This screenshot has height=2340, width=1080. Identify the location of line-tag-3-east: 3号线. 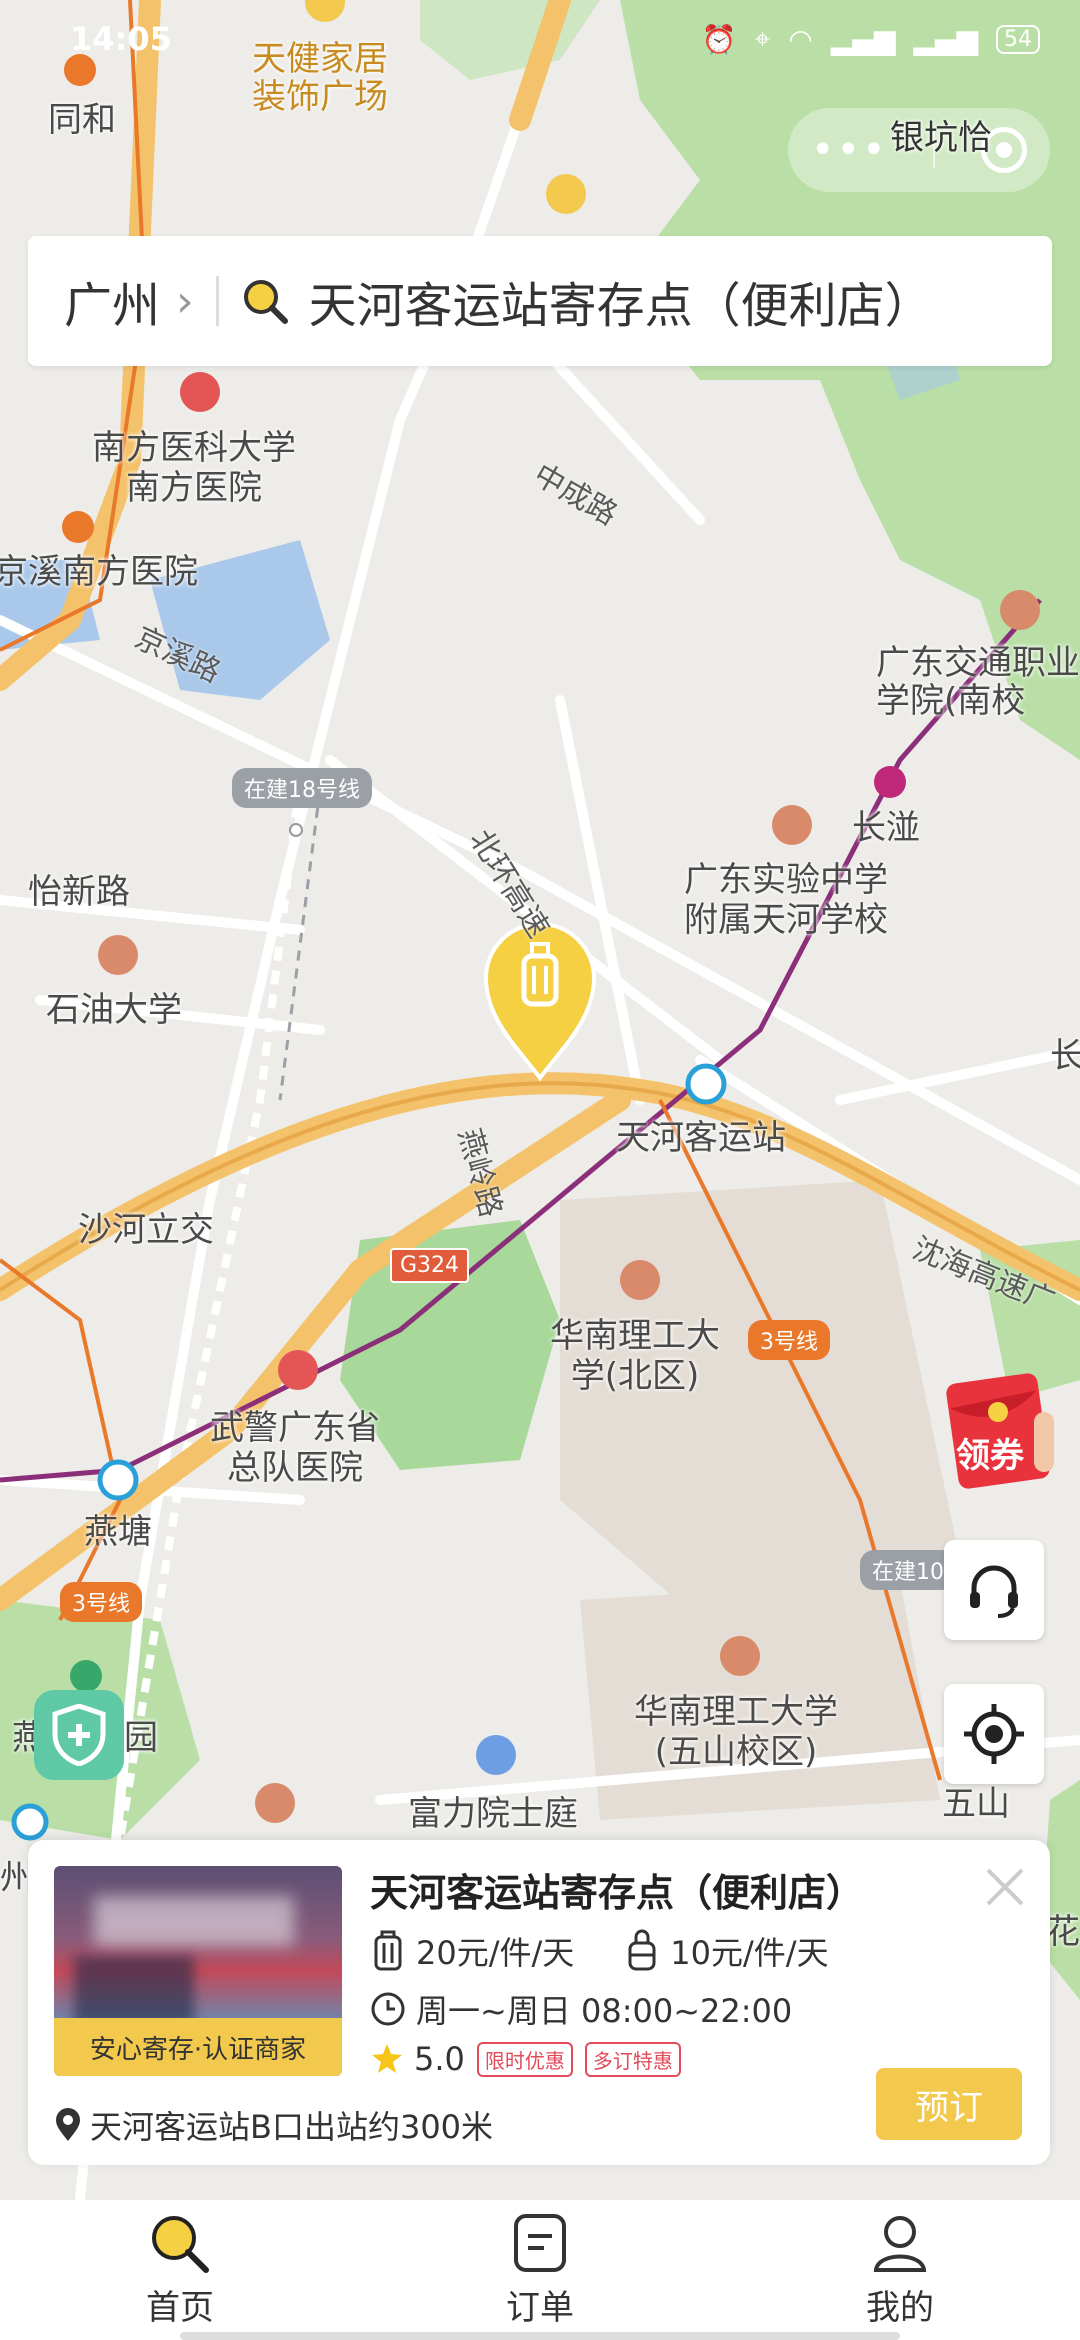
(789, 1340).